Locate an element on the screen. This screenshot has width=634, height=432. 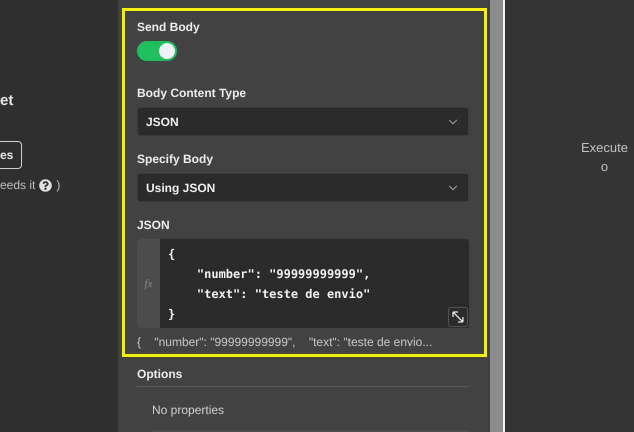
scrollbar is located at coordinates (496, 216).